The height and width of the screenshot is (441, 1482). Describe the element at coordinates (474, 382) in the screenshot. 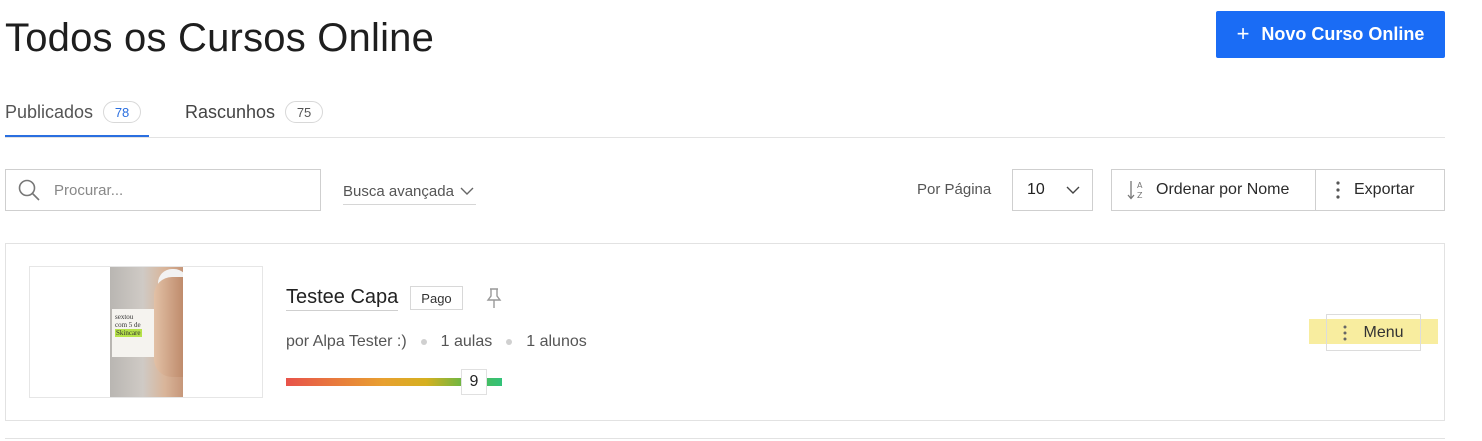

I see `course-score-value: 9` at that location.